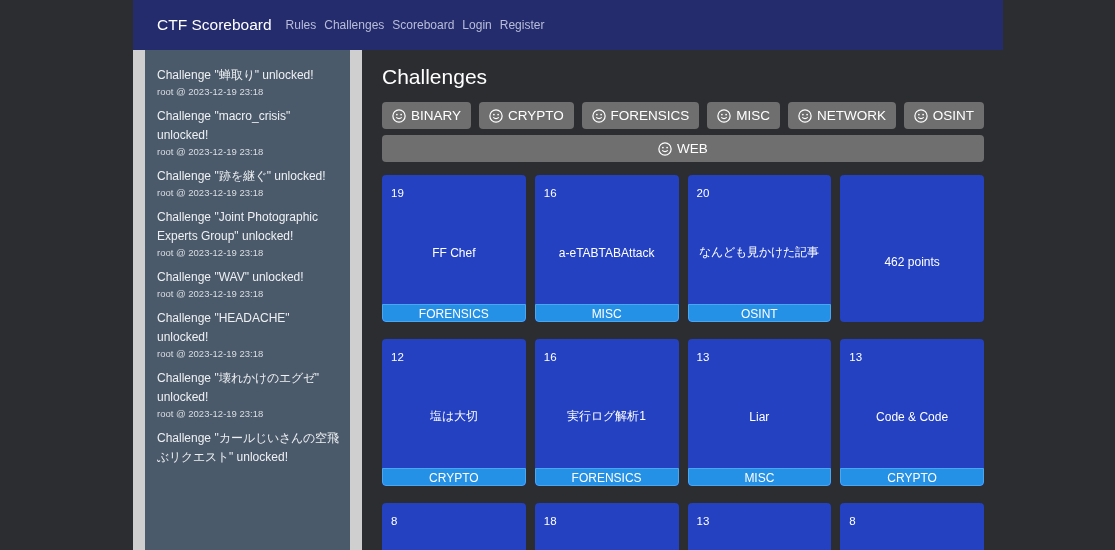 This screenshot has width=1115, height=550. What do you see at coordinates (236, 75) in the screenshot?
I see `notification-message: Challenge "蝉取り" unlocked!` at bounding box center [236, 75].